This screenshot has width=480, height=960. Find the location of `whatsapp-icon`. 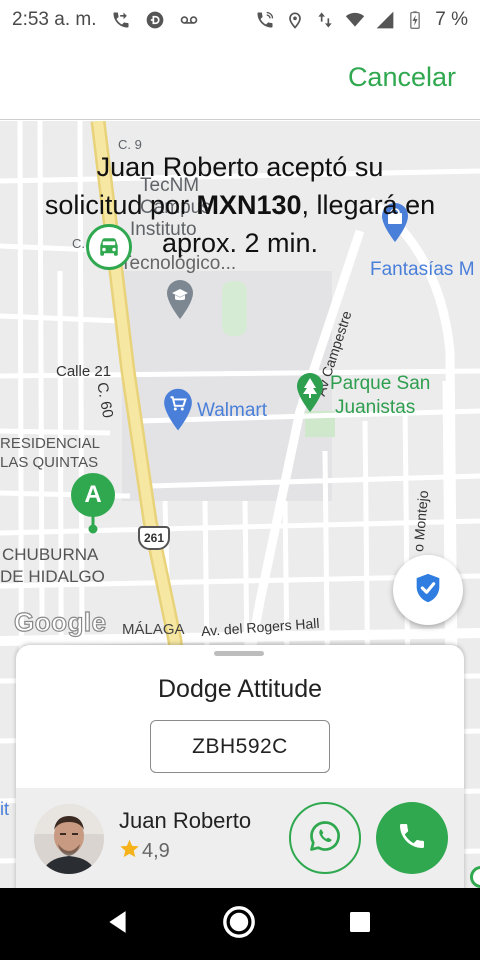

whatsapp-icon is located at coordinates (325, 838).